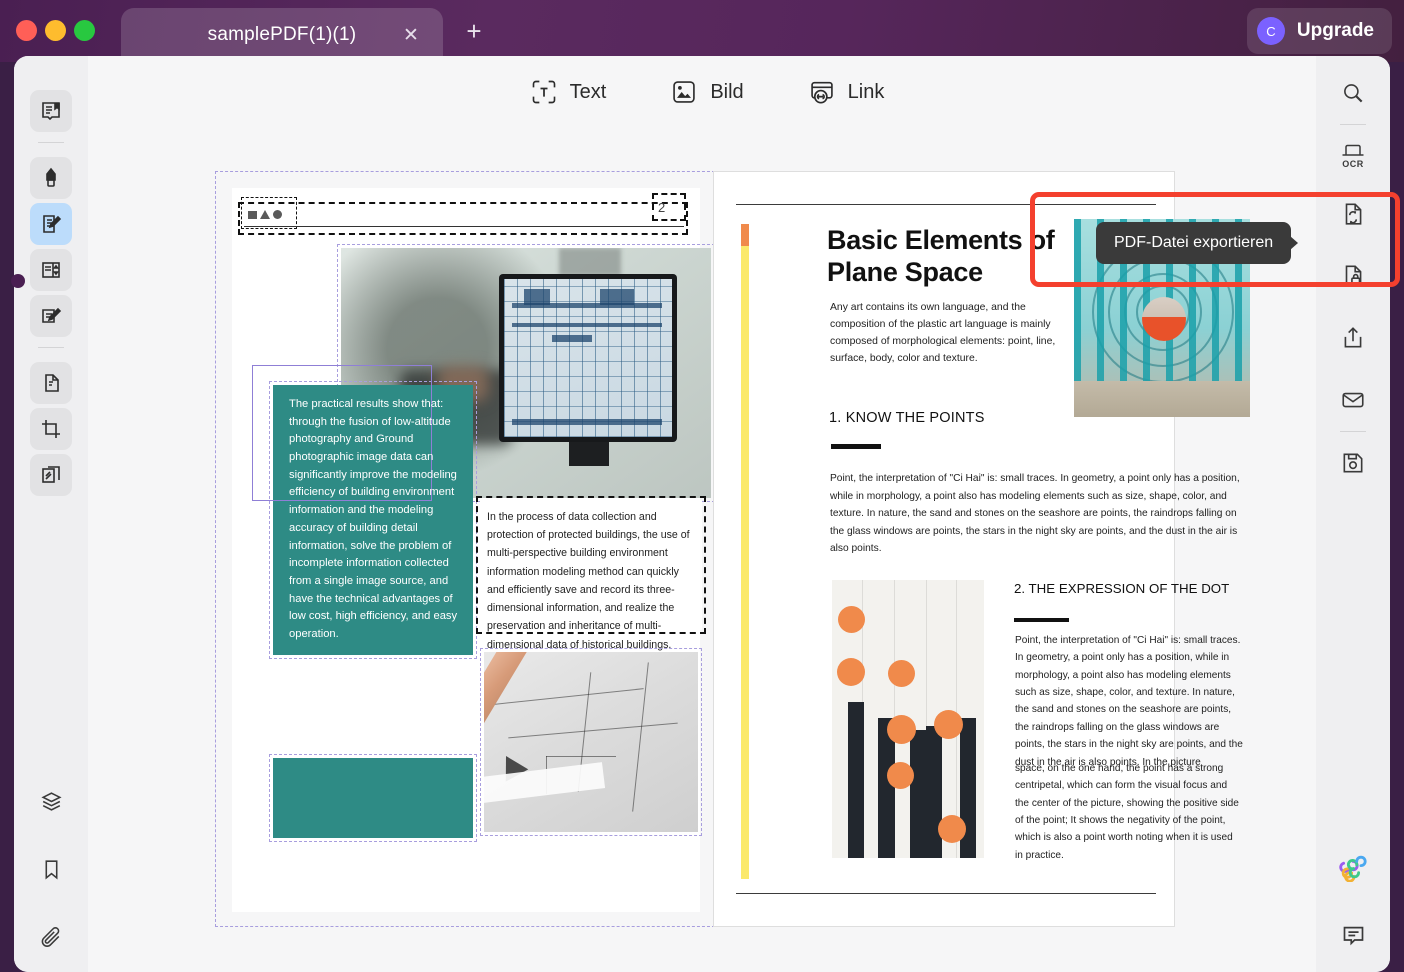 The height and width of the screenshot is (972, 1404). I want to click on upgrade-button: C Upgrade, so click(1319, 31).